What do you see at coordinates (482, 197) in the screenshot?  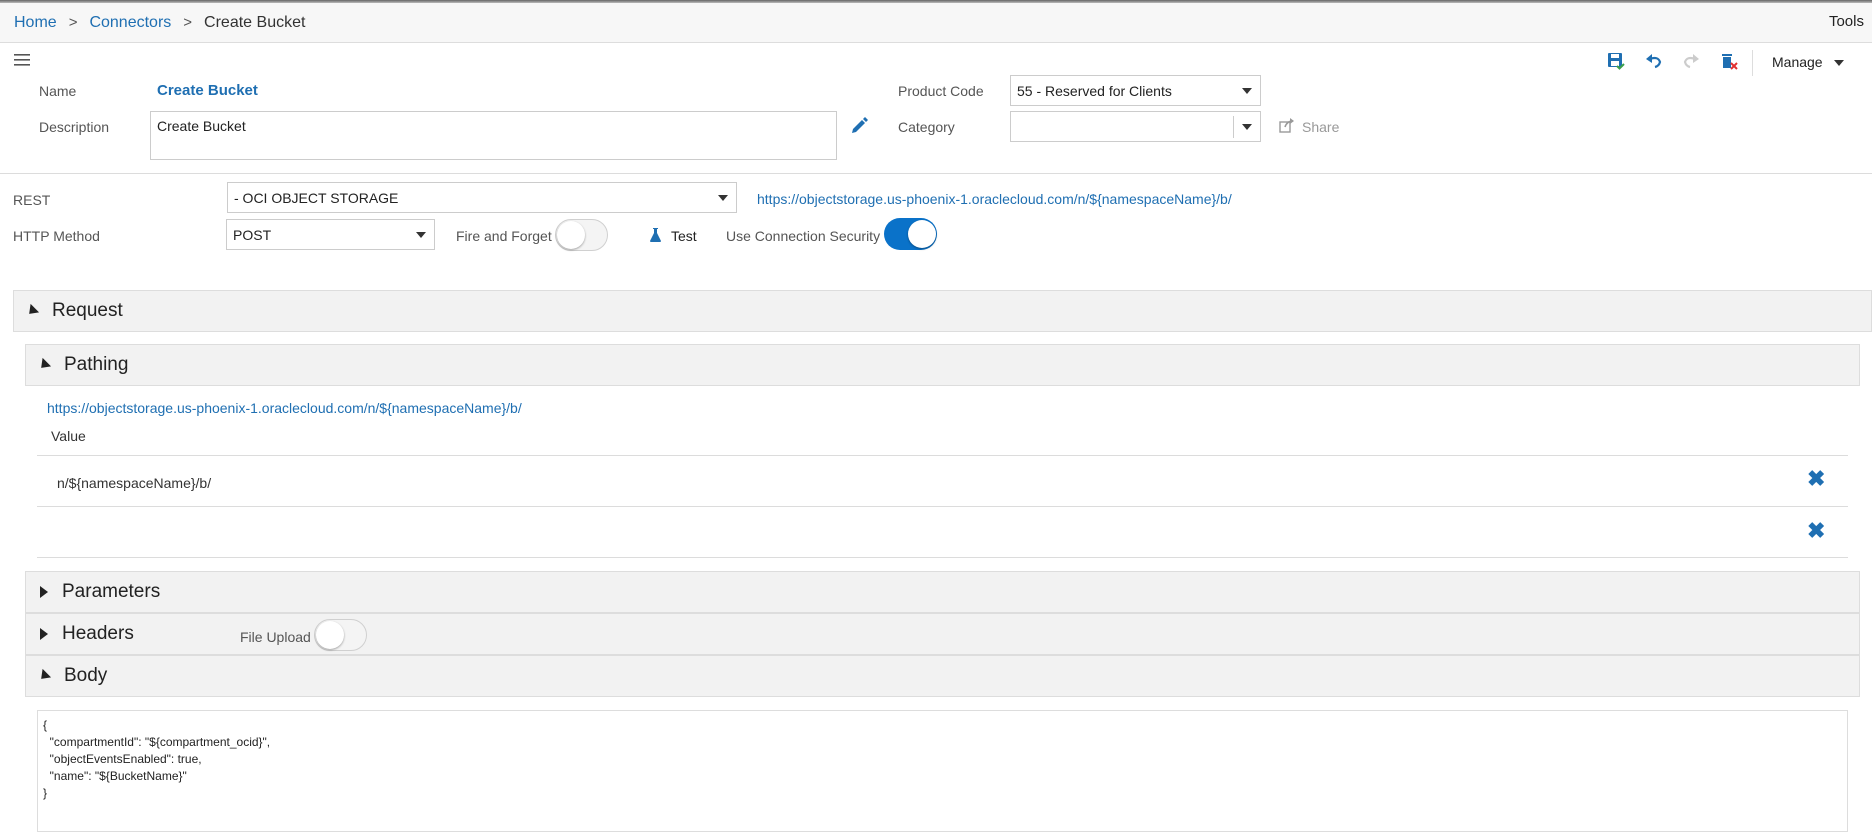 I see `rest-select: - OCI OBJECT STORAGE` at bounding box center [482, 197].